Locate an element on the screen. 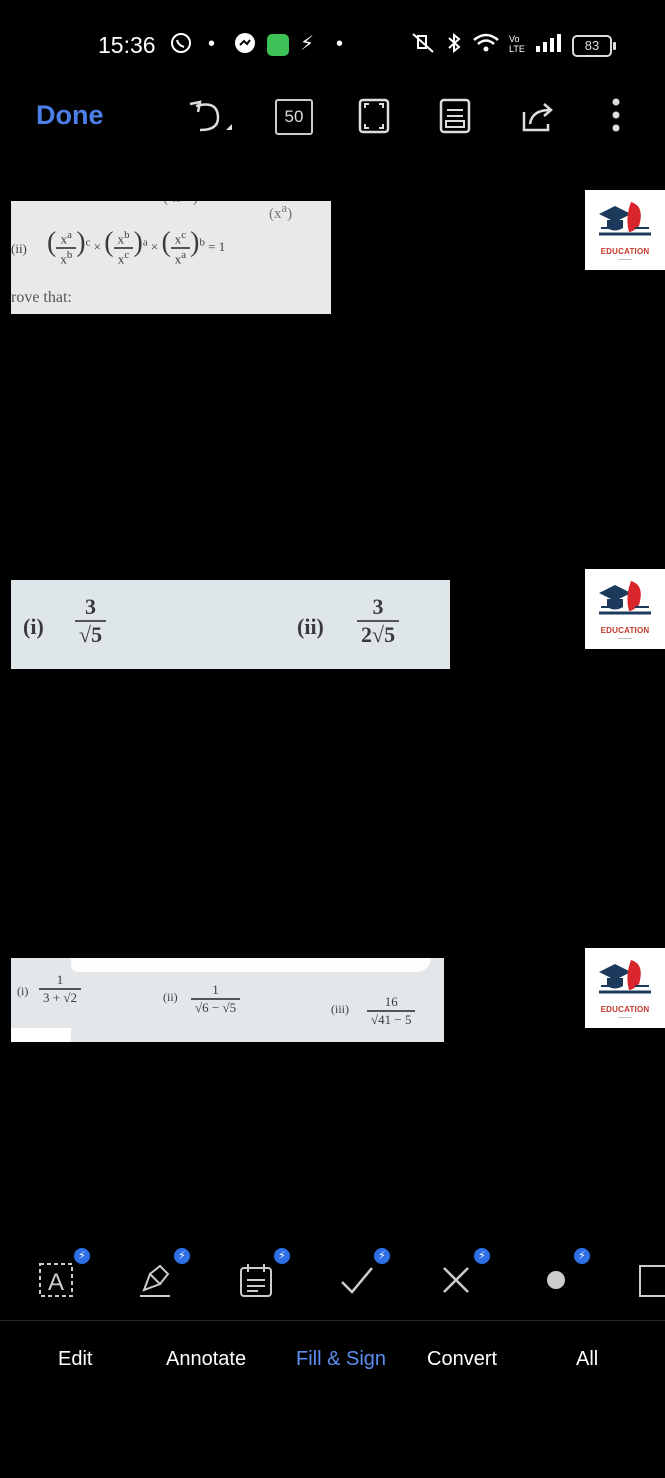 Image resolution: width=665 pixels, height=1478 pixels. fraction: 16 √41 − 5 is located at coordinates (391, 1011).